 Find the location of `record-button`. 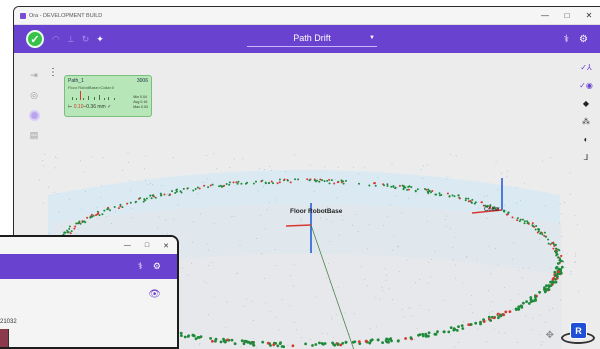

record-button is located at coordinates (34, 115).